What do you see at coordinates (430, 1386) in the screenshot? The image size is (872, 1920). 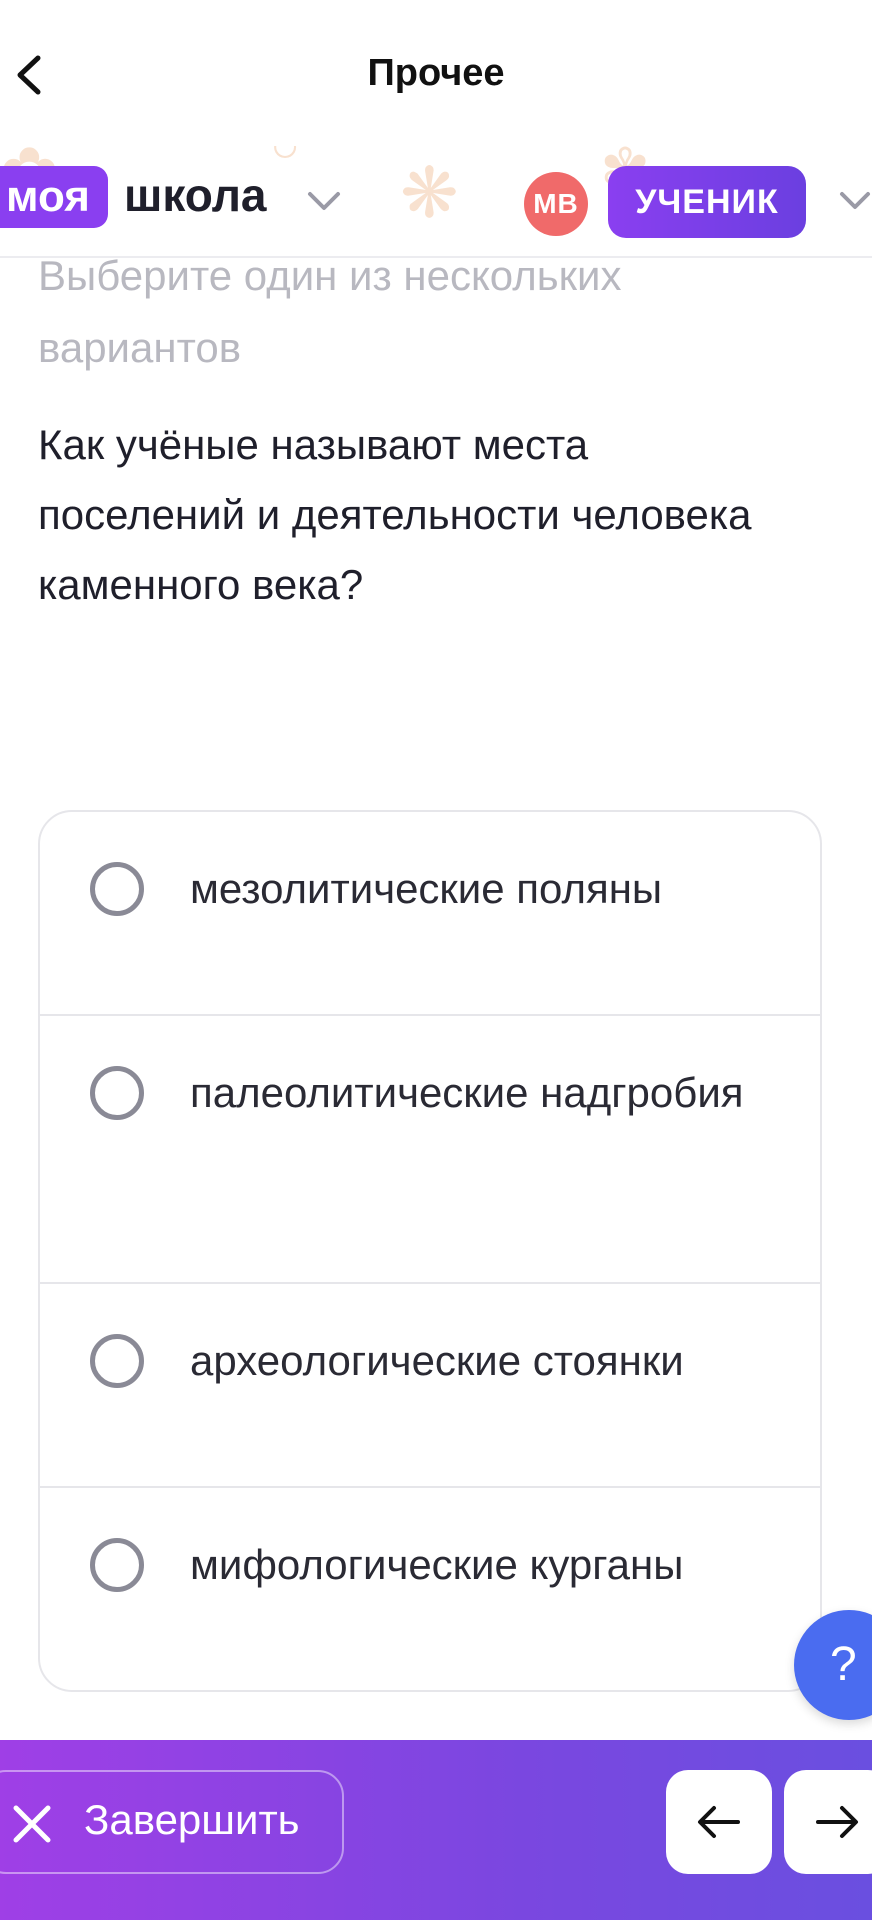 I see `answer-option: археологические стоянки` at bounding box center [430, 1386].